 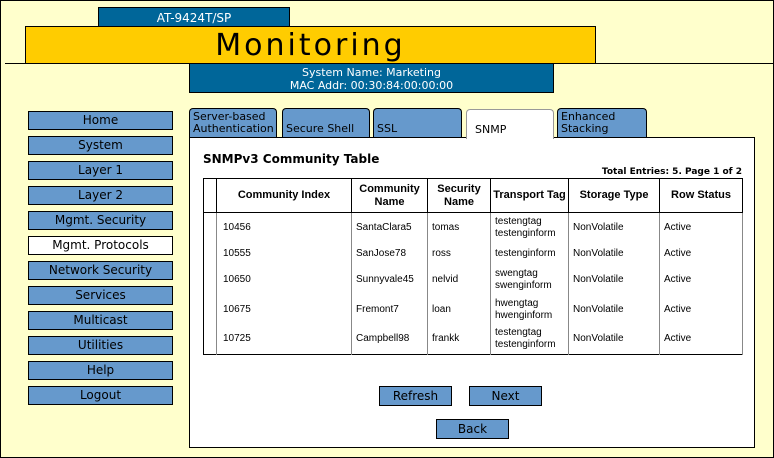 I want to click on tab-secure-shell: Secure Shell, so click(x=326, y=123).